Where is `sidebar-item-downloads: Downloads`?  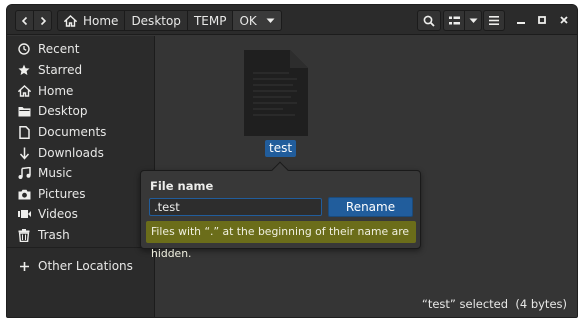
sidebar-item-downloads: Downloads is located at coordinates (81, 153).